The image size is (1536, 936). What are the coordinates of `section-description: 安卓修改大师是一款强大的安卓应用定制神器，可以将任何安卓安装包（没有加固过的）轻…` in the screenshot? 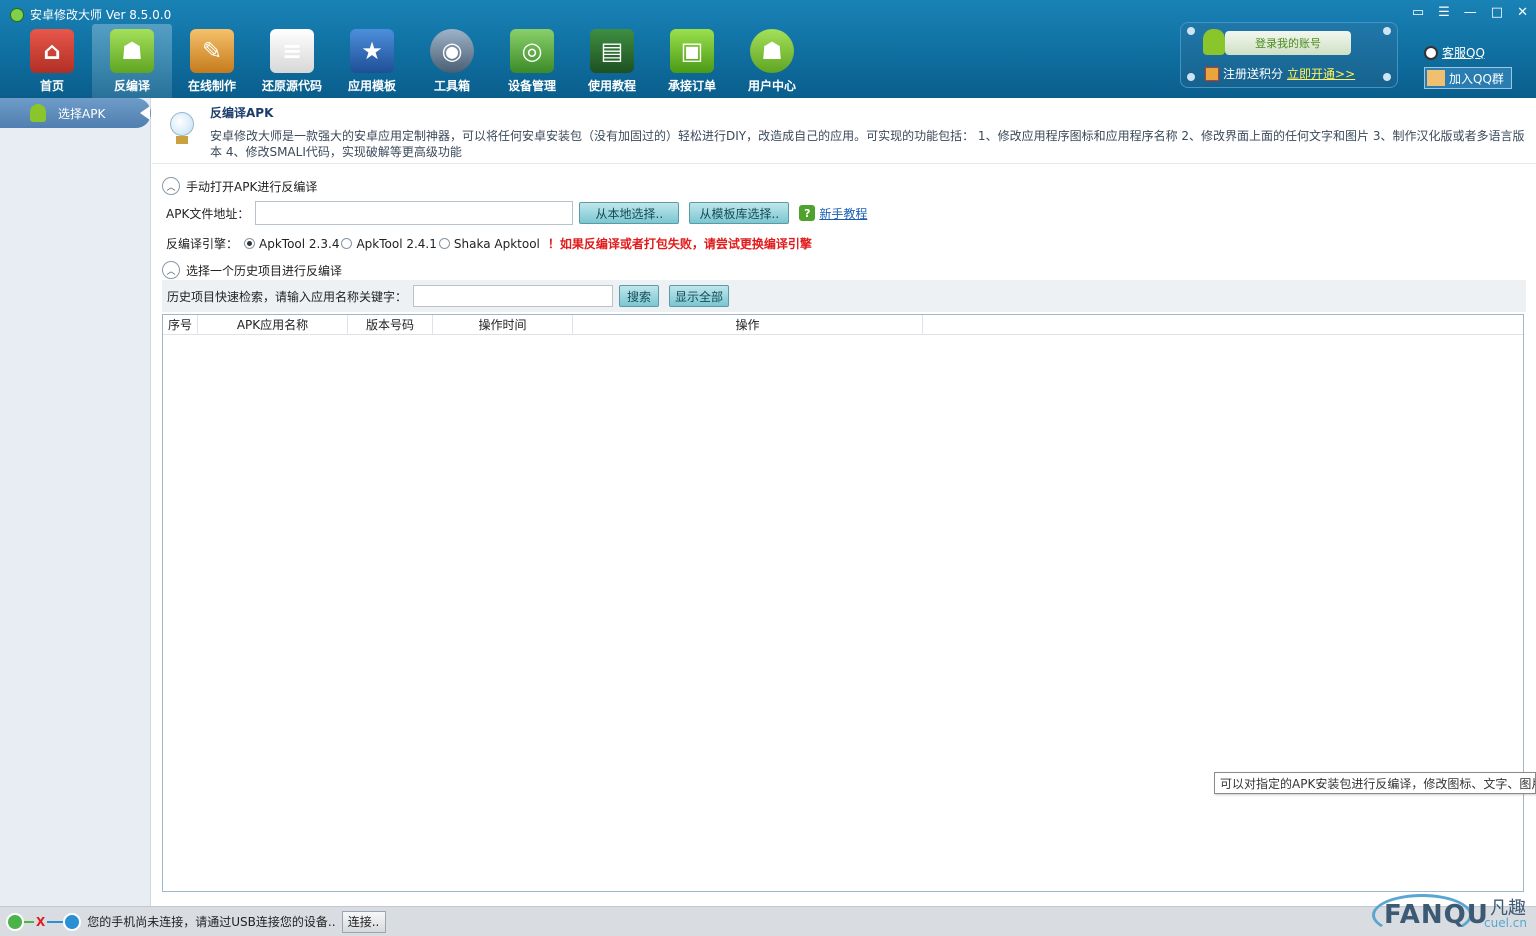 It's located at (867, 144).